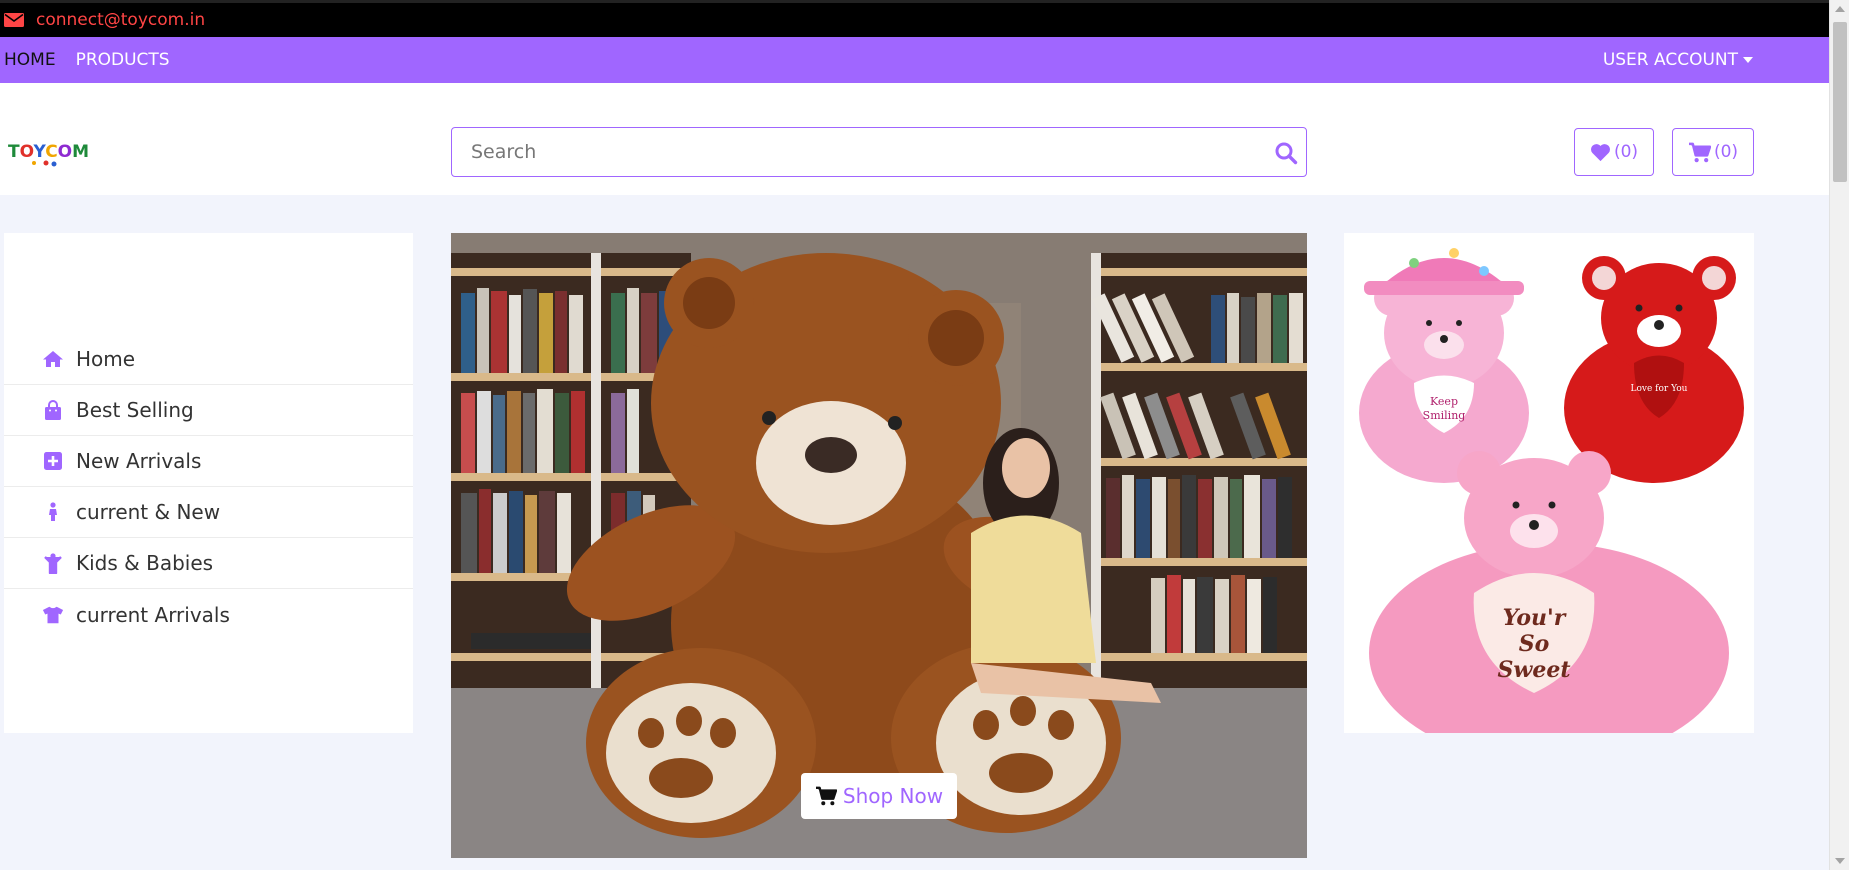 The height and width of the screenshot is (870, 1849). I want to click on child-icon, so click(53, 512).